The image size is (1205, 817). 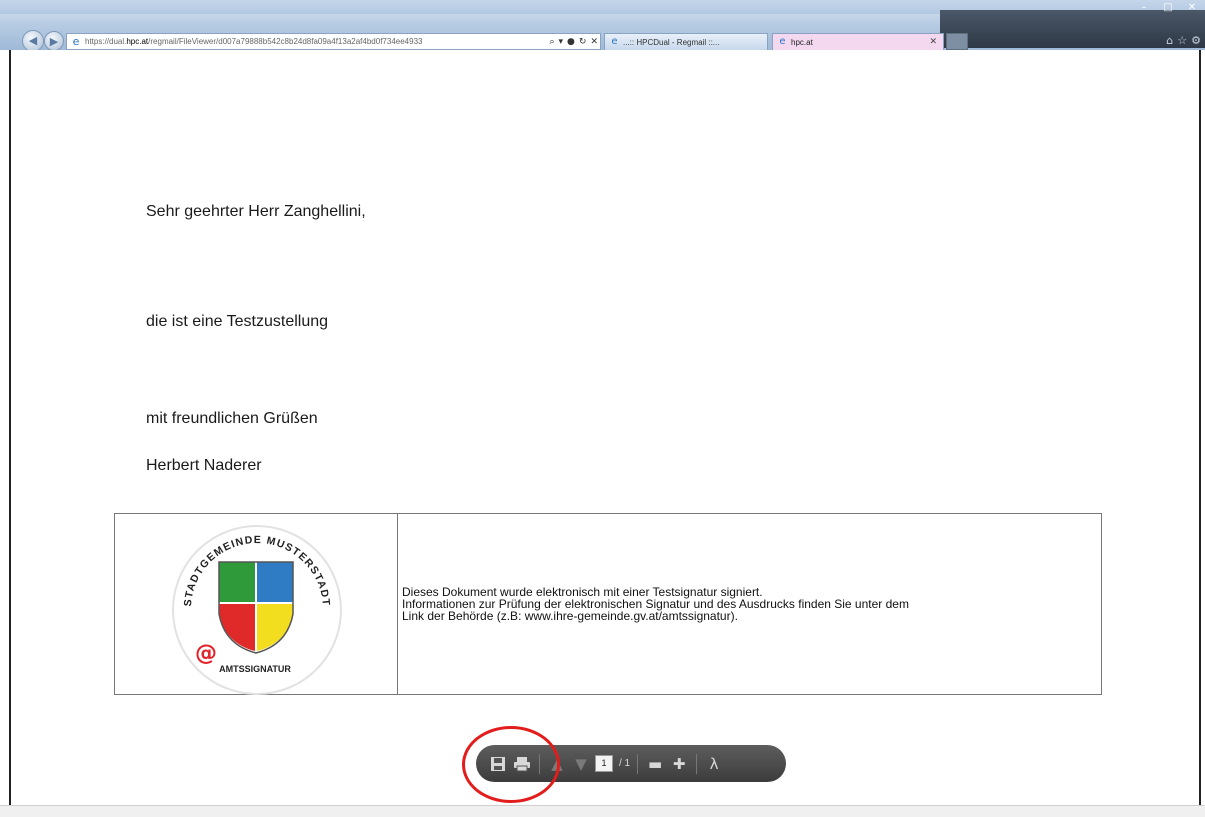 I want to click on page-number-input: 1, so click(x=604, y=763).